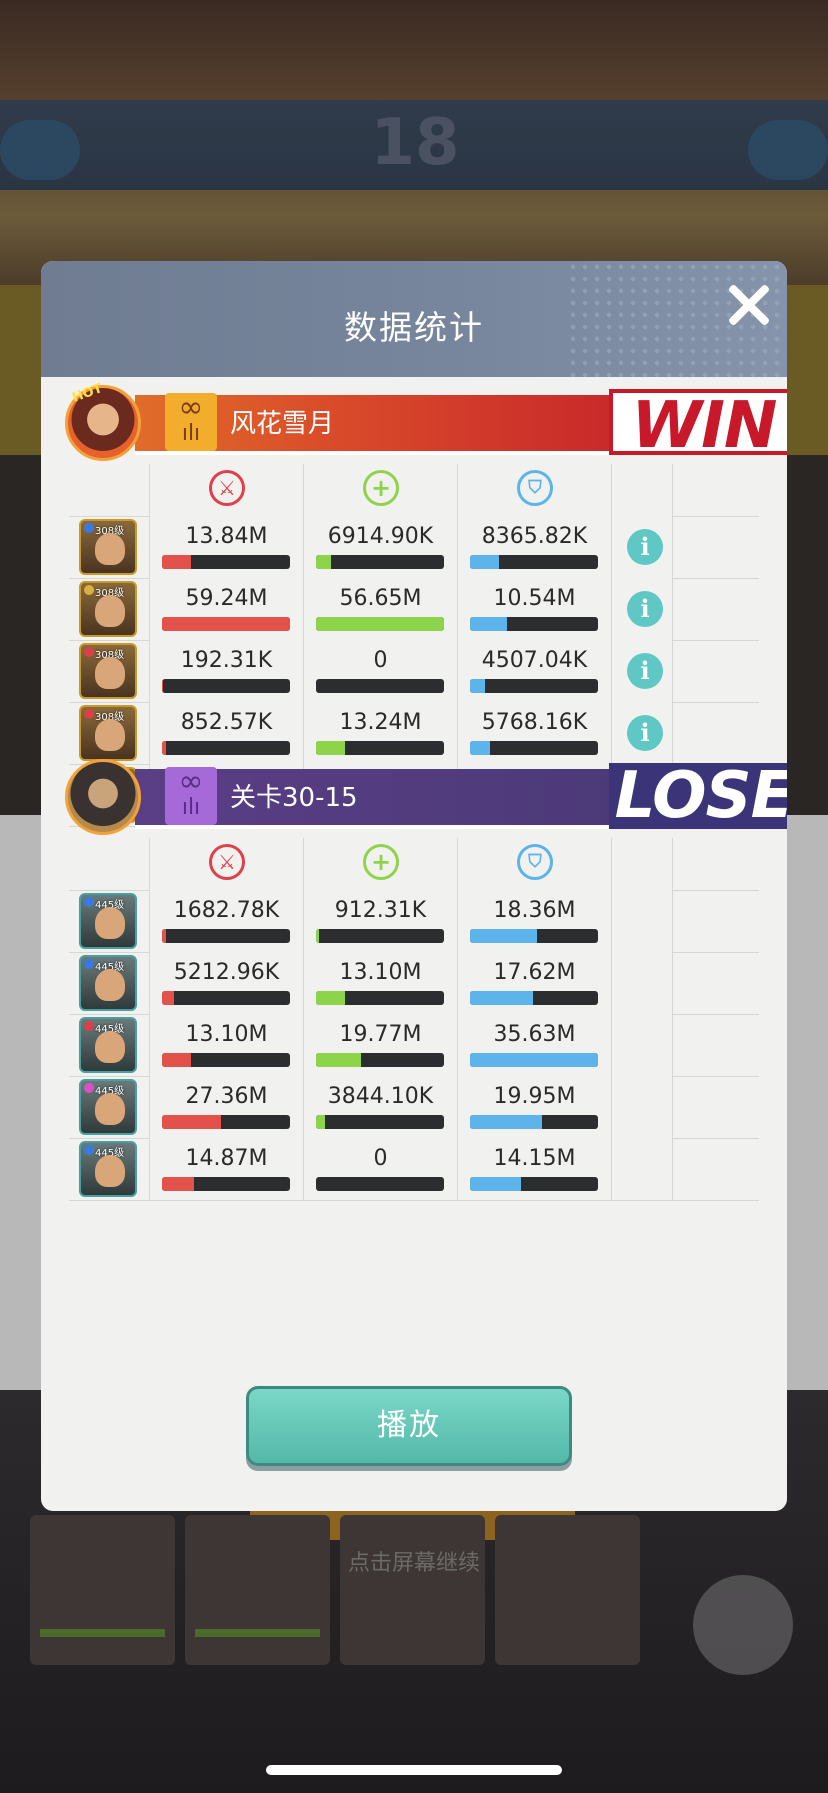  Describe the element at coordinates (534, 972) in the screenshot. I see `defense-value: 17.62M` at that location.